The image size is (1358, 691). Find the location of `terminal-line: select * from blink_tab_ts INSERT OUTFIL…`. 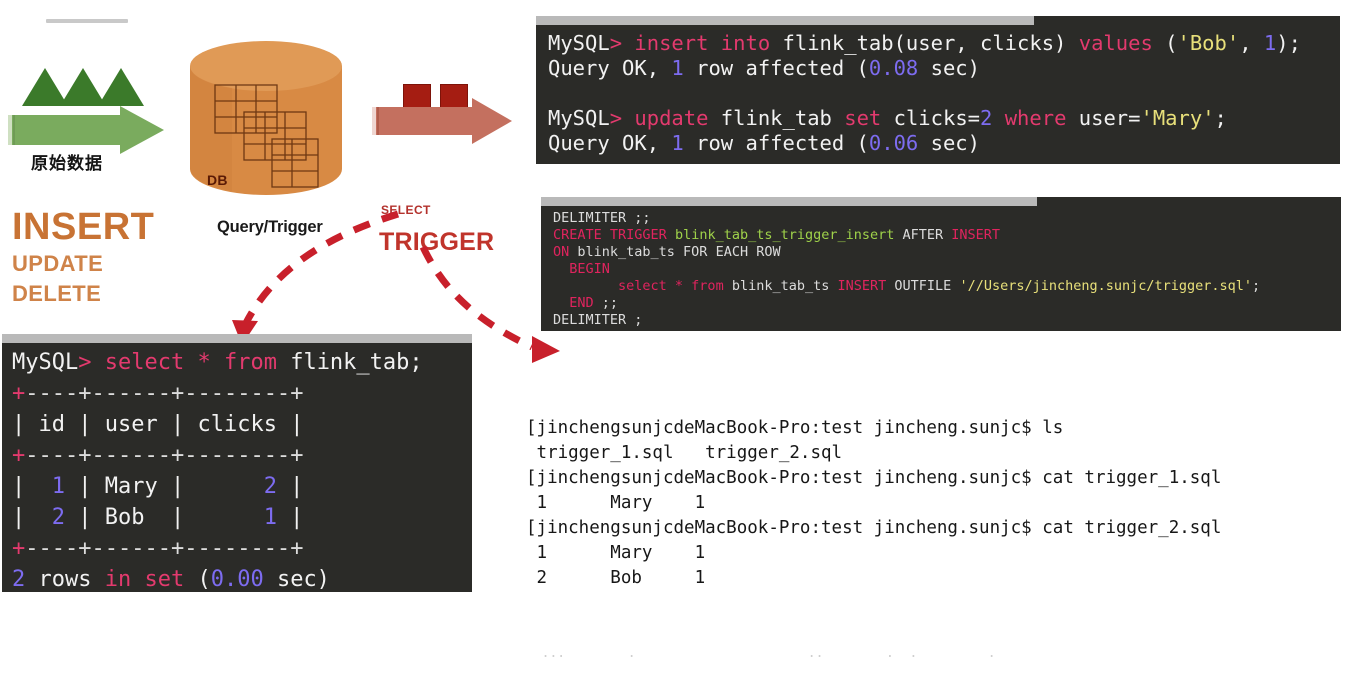

terminal-line: select * from blink_tab_ts INSERT OUTFIL… is located at coordinates (947, 286).